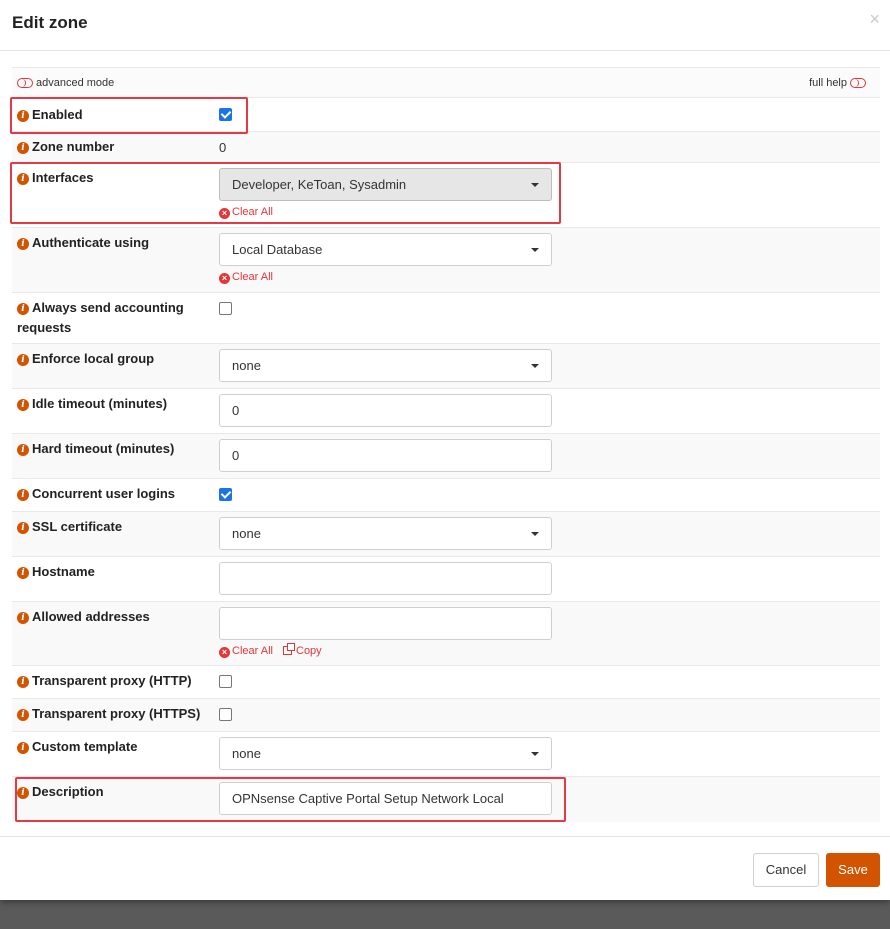 This screenshot has height=929, width=890. What do you see at coordinates (828, 83) in the screenshot?
I see `full-help-label: full help` at bounding box center [828, 83].